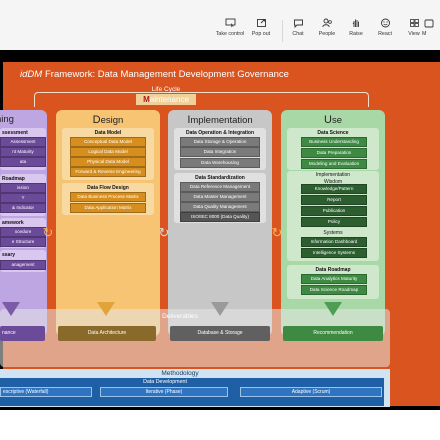 The image size is (440, 440). I want to click on planning-heading: ssessment, so click(15, 133).